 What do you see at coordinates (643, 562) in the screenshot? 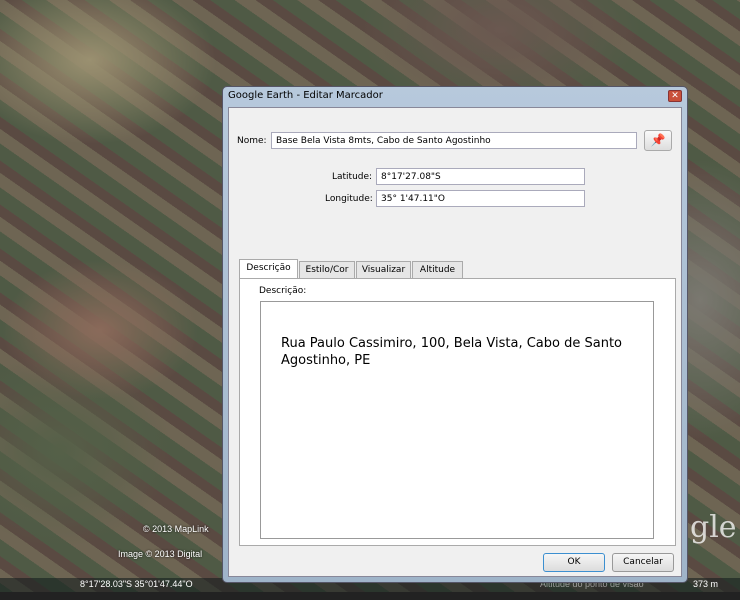
I see `cancel-button: Cancelar` at bounding box center [643, 562].